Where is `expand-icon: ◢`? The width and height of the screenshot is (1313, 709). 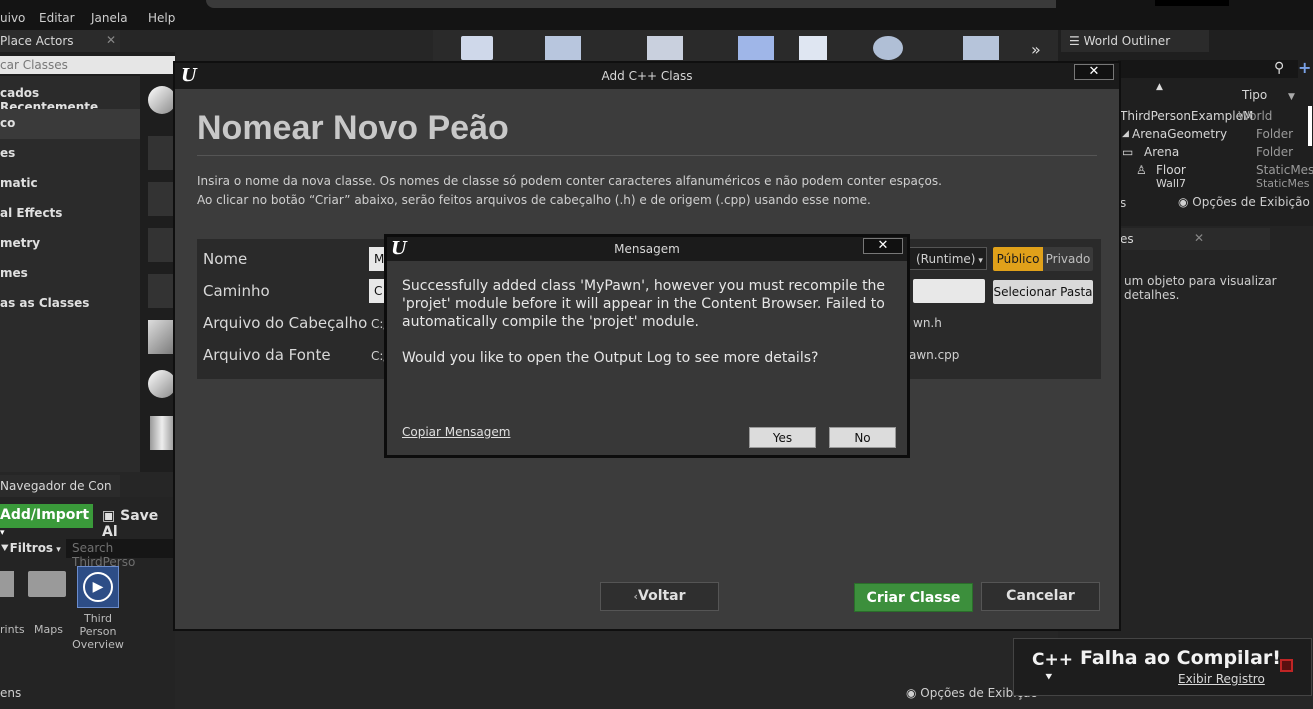 expand-icon: ◢ is located at coordinates (1125, 134).